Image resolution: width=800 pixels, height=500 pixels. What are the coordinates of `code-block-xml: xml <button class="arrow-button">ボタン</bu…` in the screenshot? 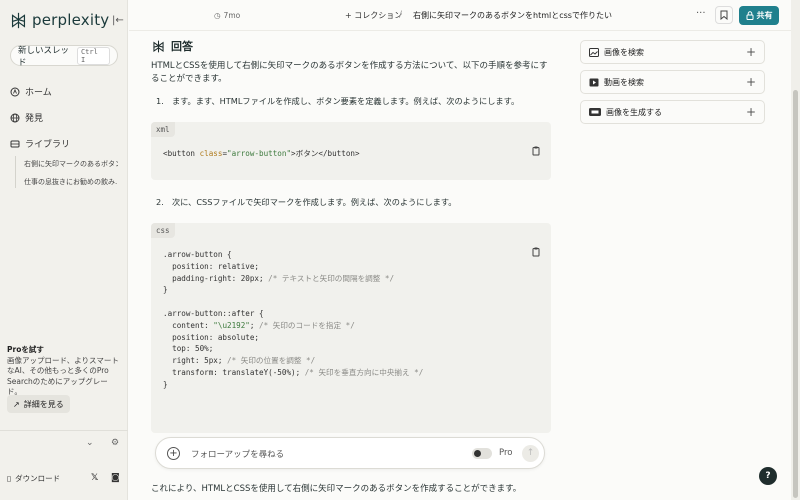 It's located at (351, 151).